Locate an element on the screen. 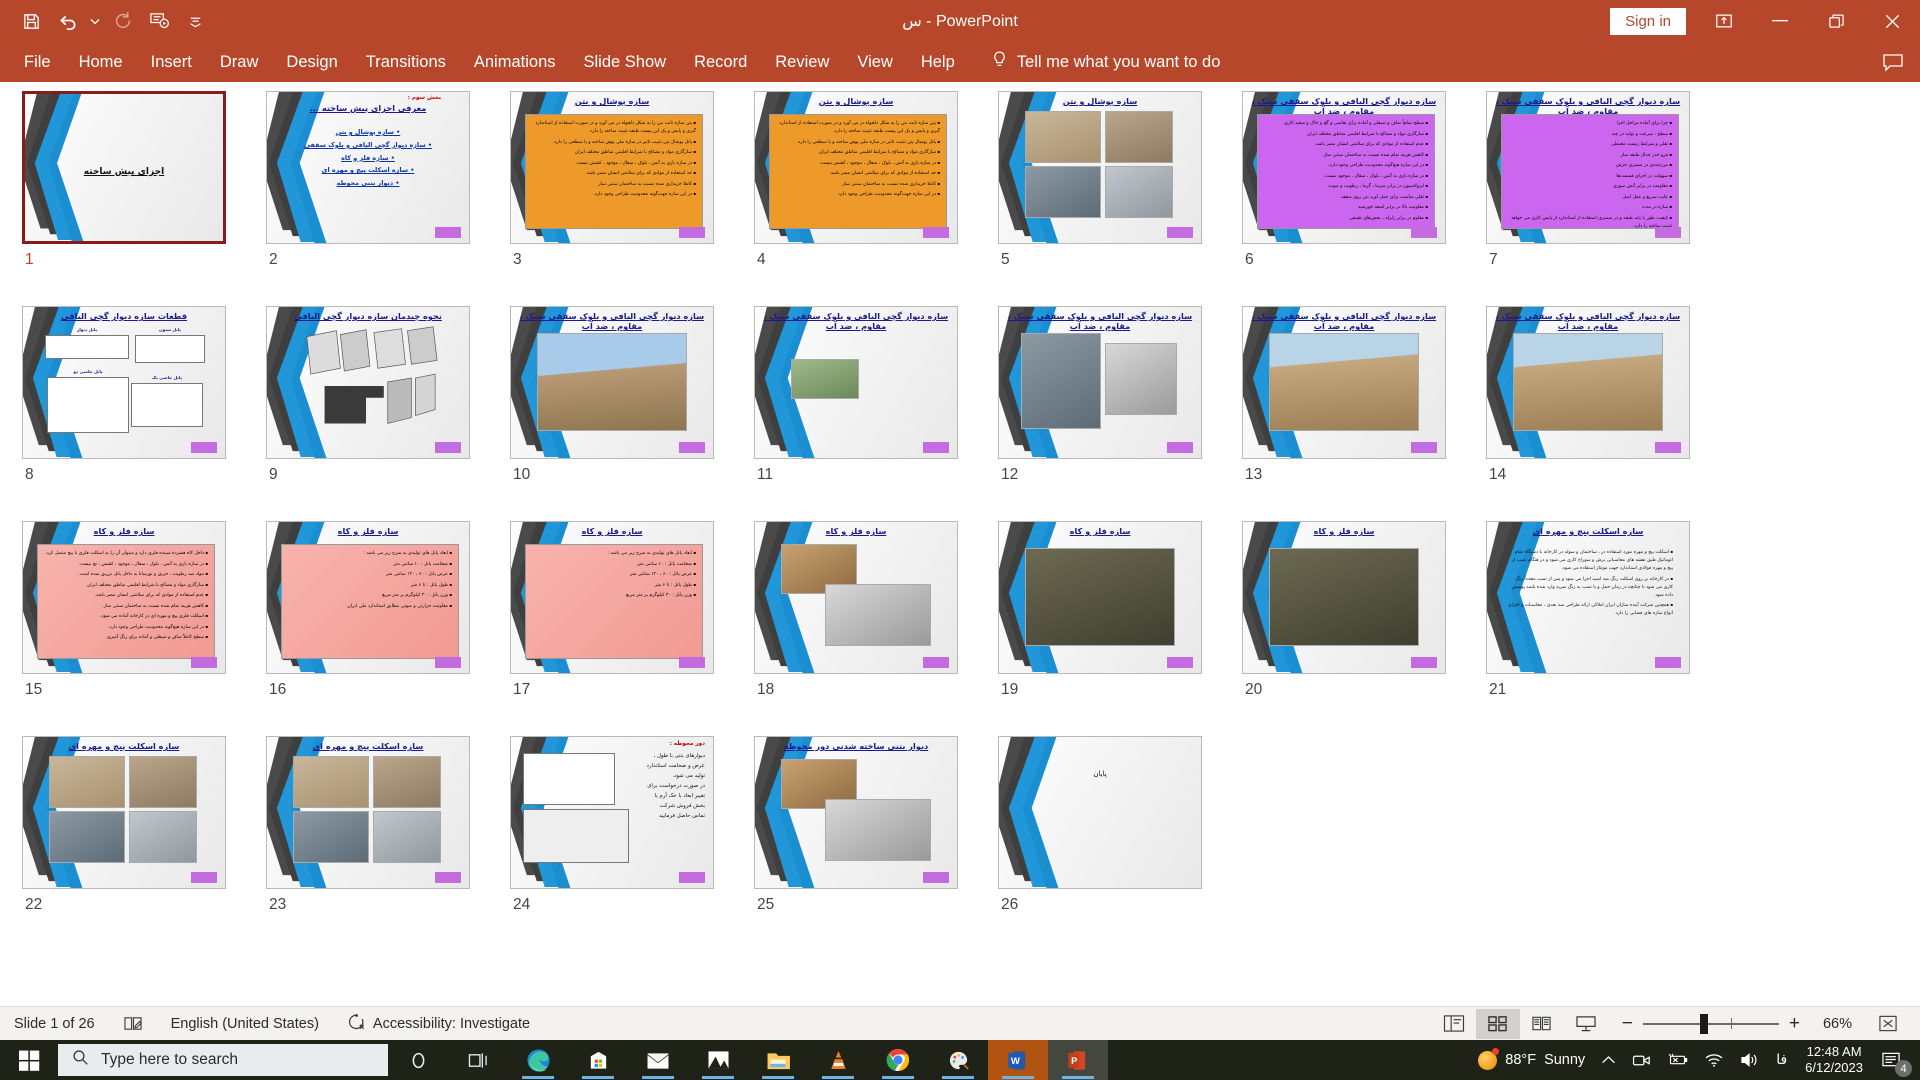  show-hidden-icons-button is located at coordinates (1608, 1060).